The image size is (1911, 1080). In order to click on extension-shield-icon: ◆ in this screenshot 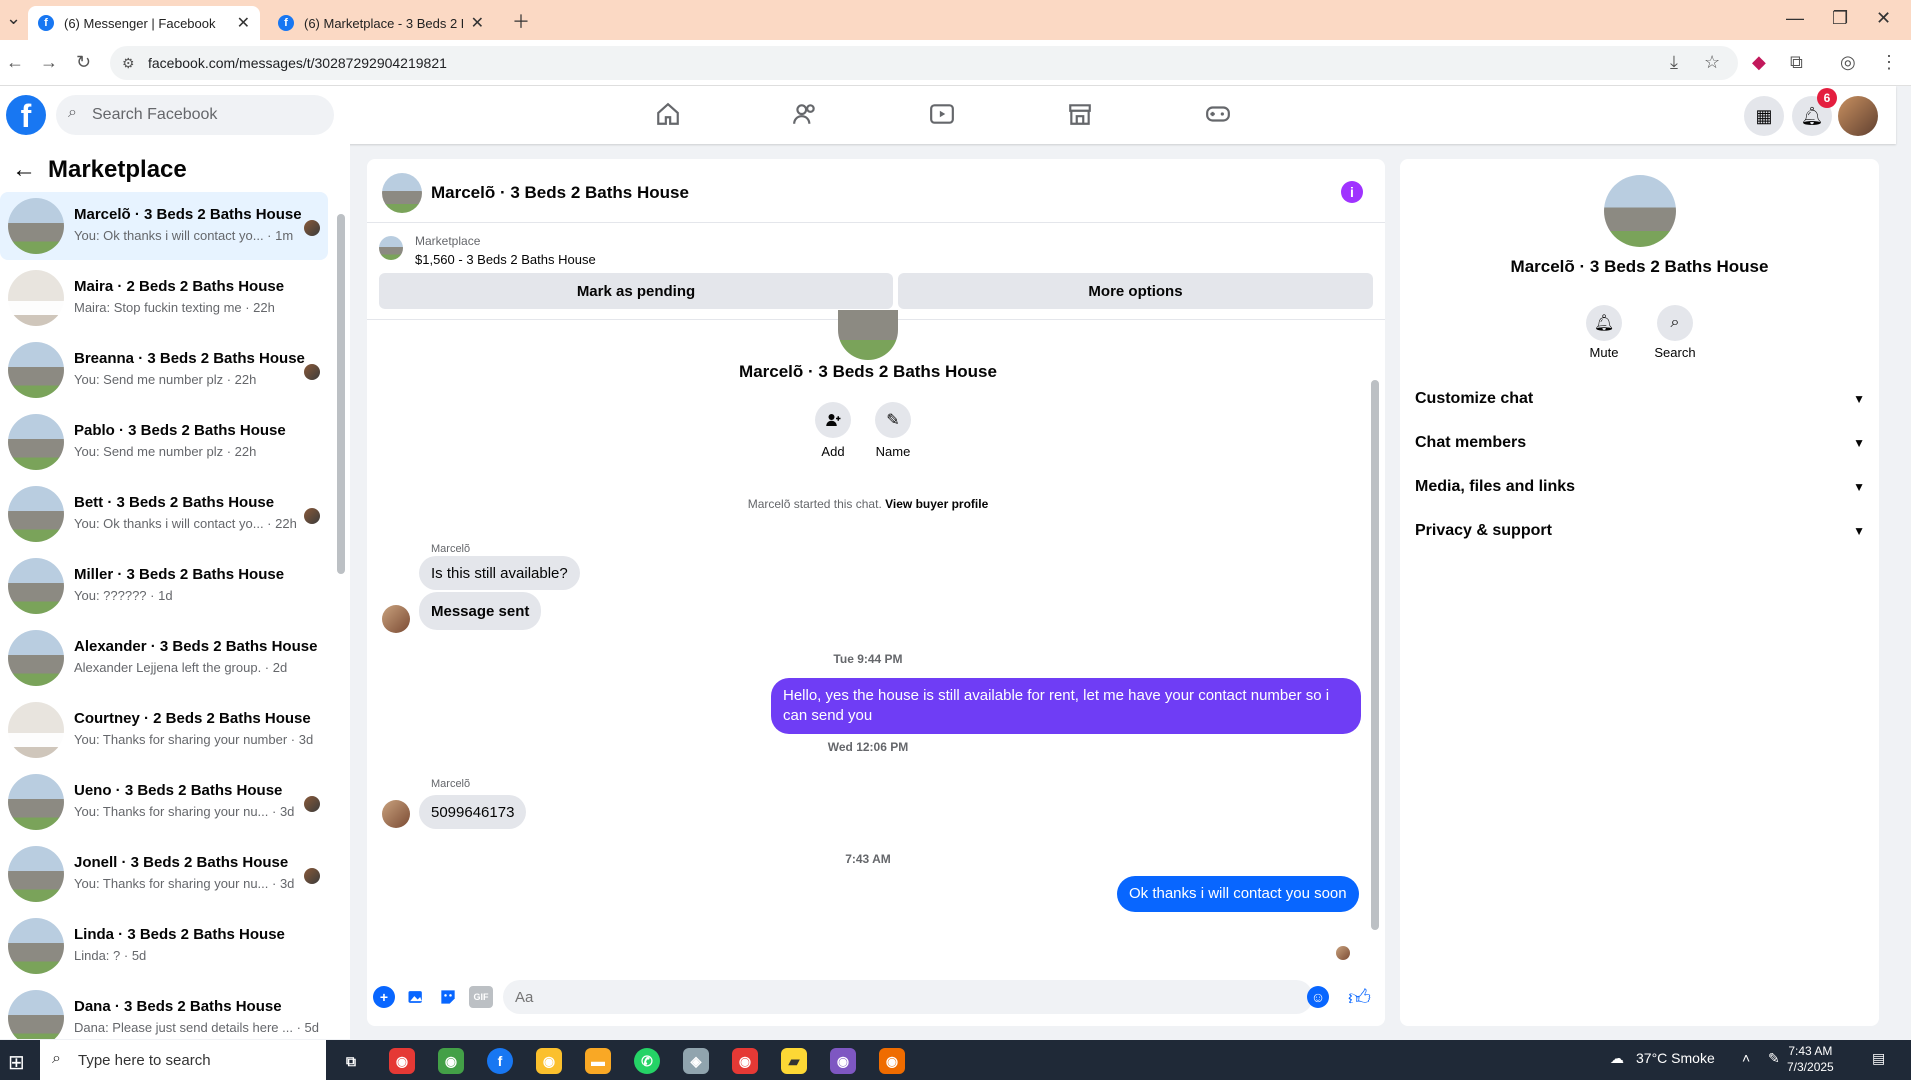, I will do `click(1759, 62)`.